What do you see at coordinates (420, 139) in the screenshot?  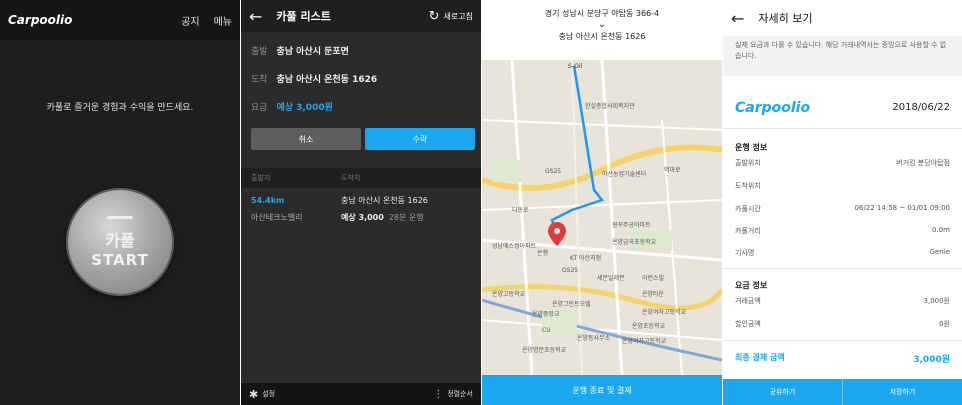 I see `accept-button: 수락` at bounding box center [420, 139].